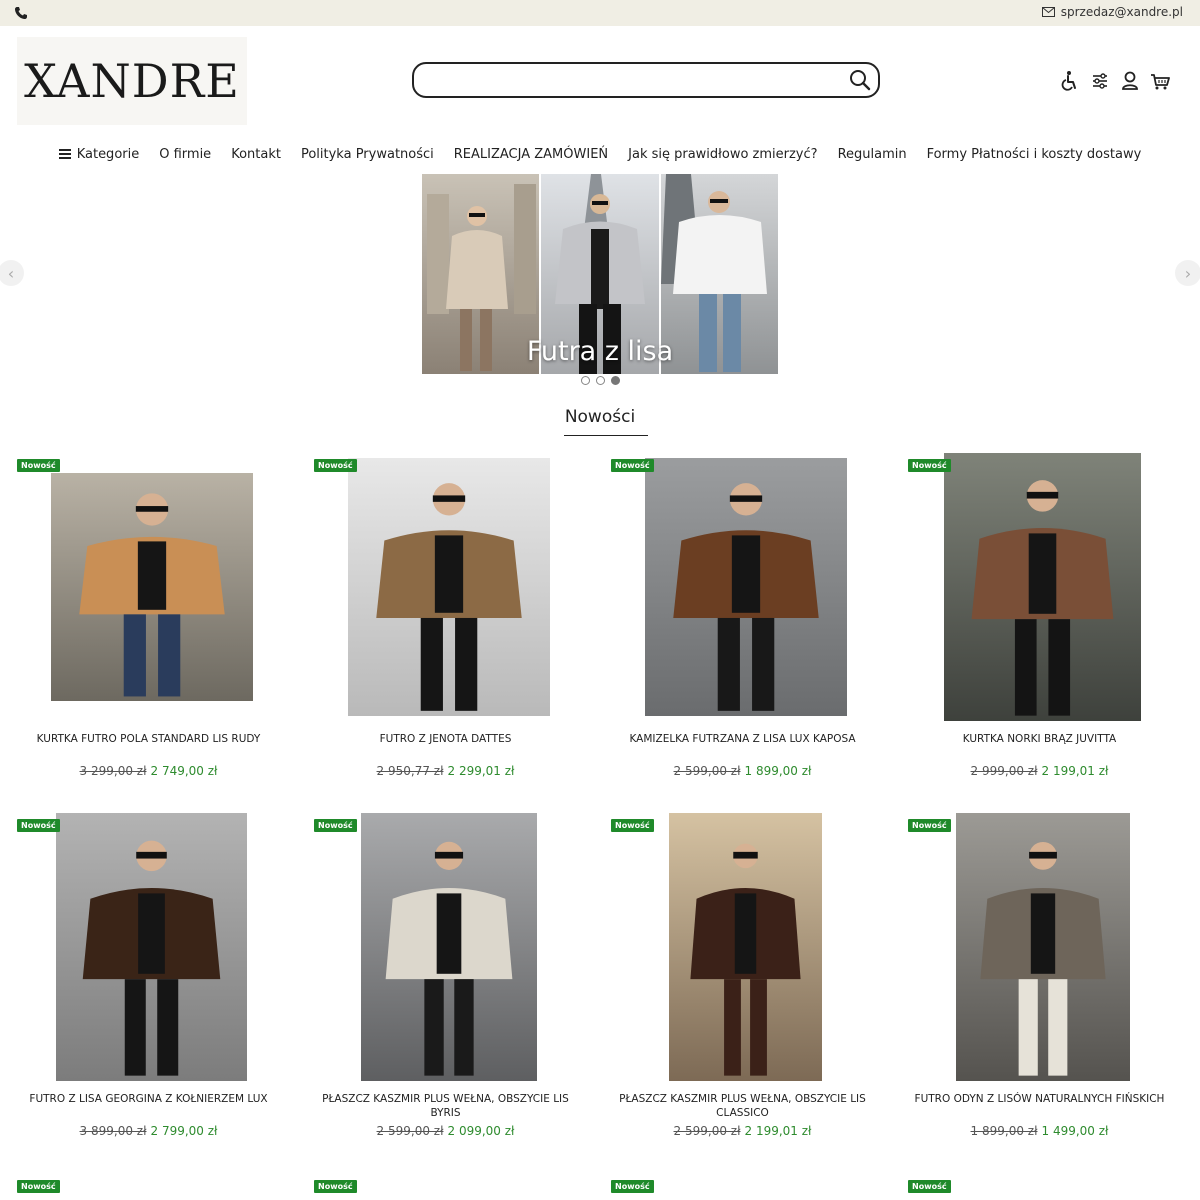  I want to click on envelope-icon, so click(1048, 12).